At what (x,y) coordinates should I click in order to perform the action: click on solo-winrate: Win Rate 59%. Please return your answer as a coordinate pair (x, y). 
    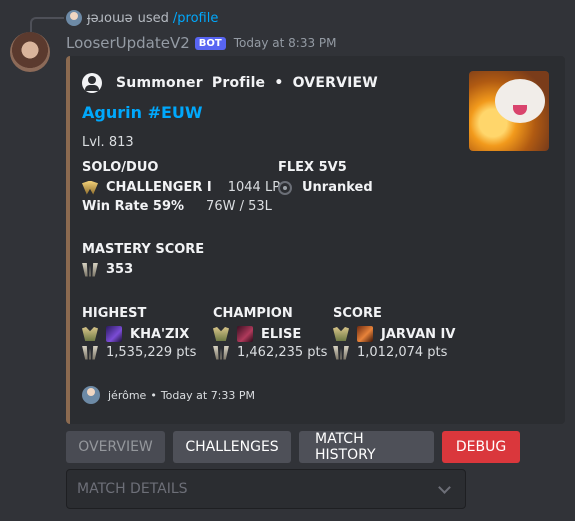
    Looking at the image, I should click on (133, 206).